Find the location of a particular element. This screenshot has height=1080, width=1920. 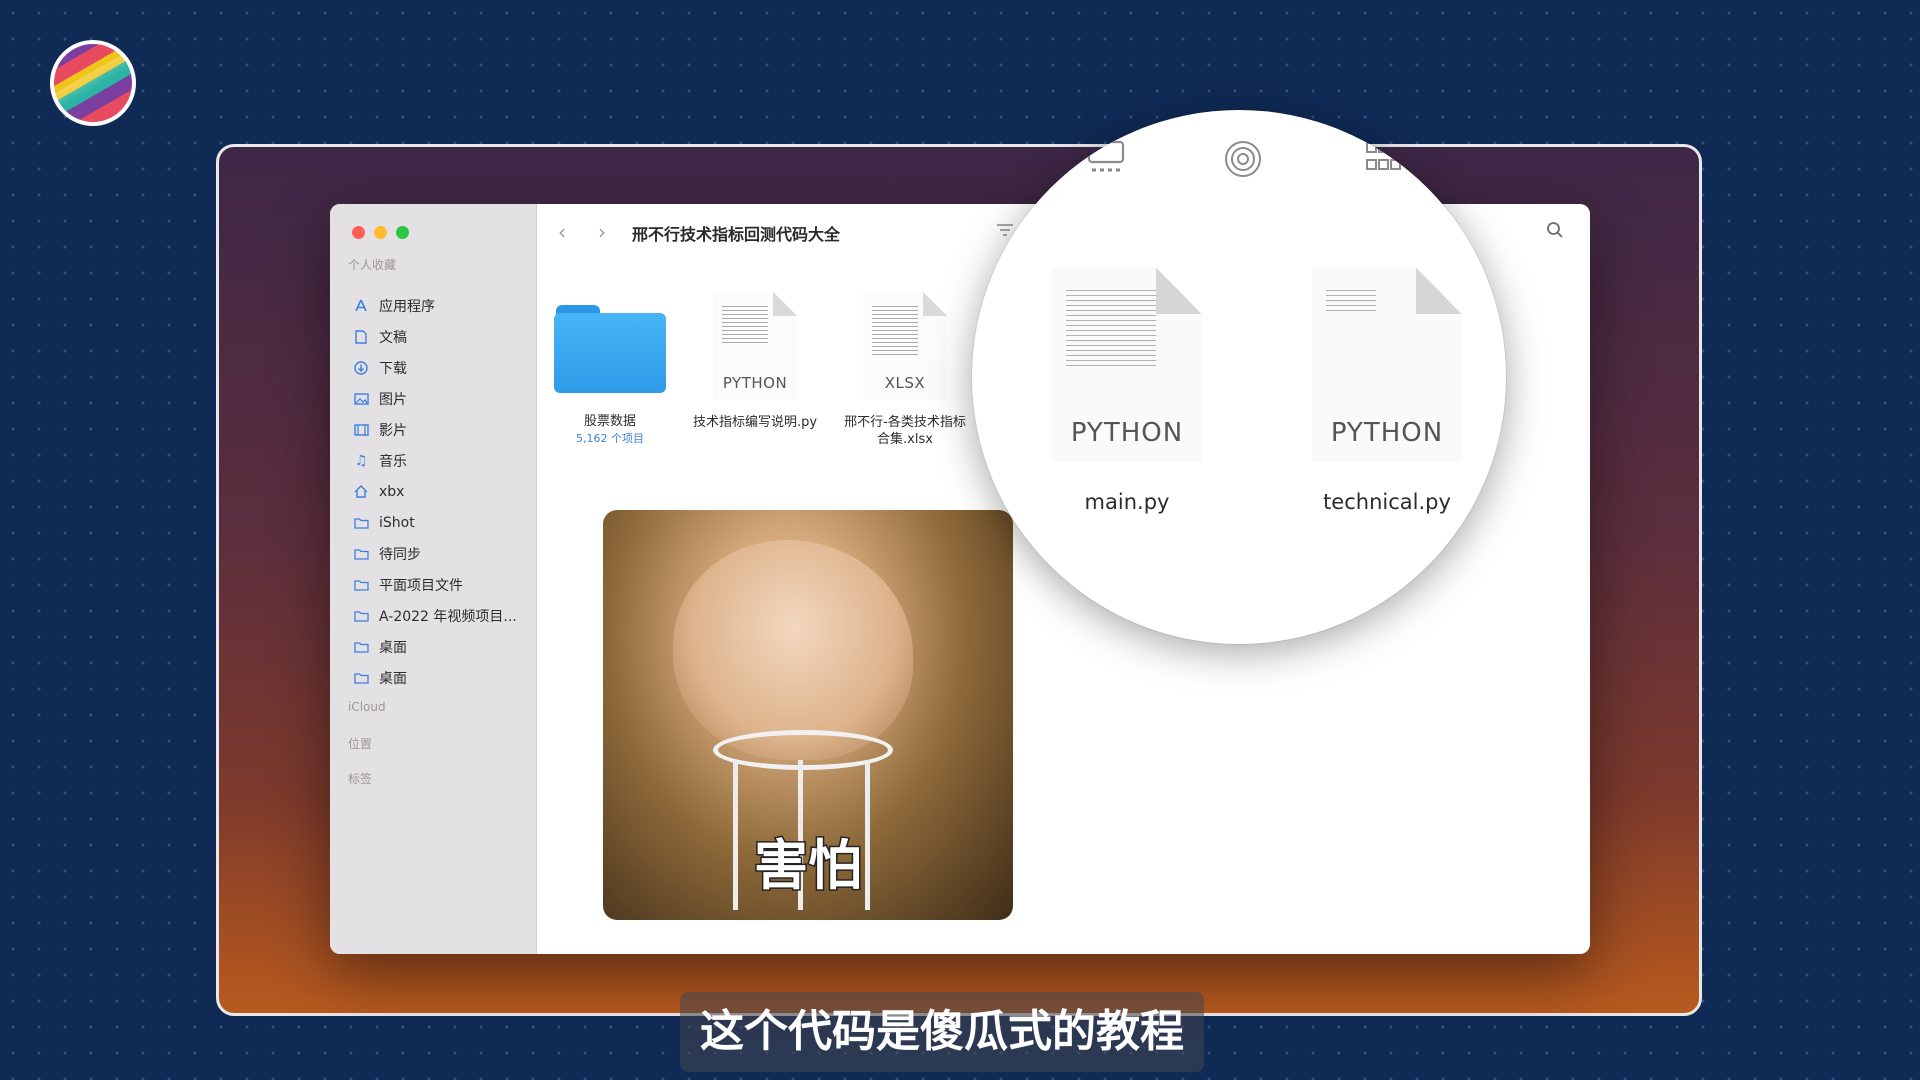

sidebar-item-label: 待同步 is located at coordinates (400, 554).